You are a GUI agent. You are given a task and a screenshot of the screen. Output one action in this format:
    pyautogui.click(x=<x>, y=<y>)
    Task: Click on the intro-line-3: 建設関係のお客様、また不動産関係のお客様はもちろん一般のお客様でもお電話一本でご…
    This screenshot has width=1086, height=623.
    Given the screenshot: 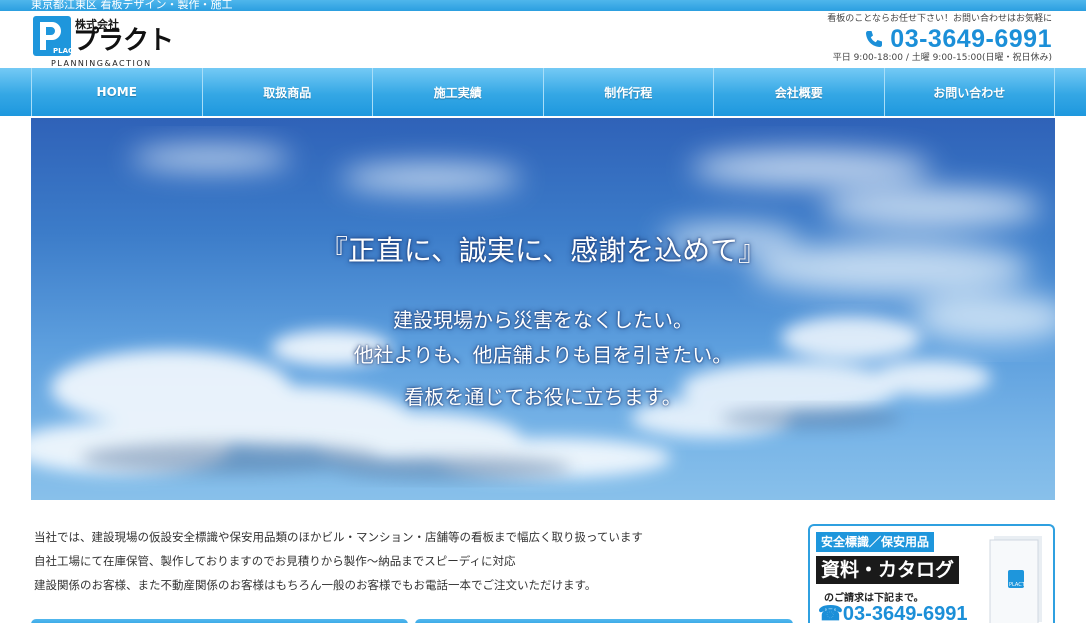 What is the action you would take?
    pyautogui.click(x=315, y=585)
    